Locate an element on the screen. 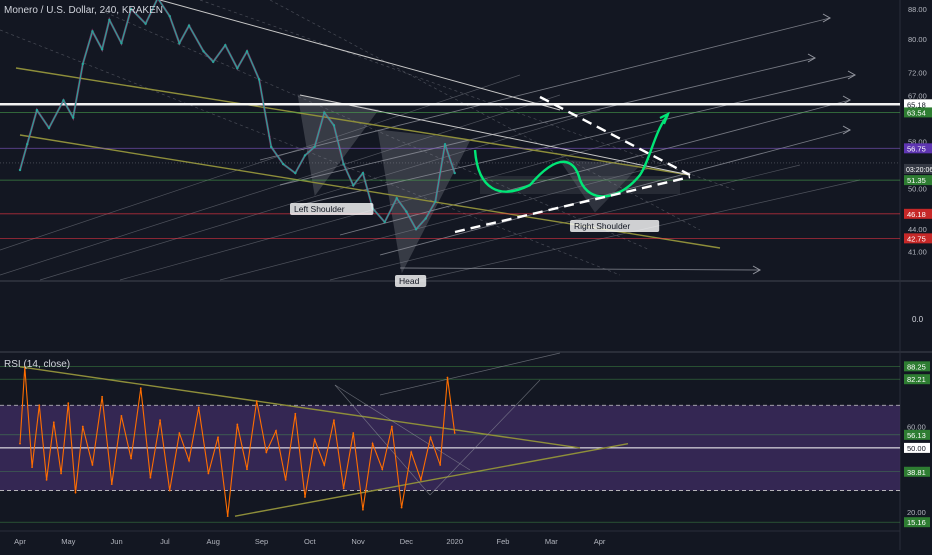 The image size is (932, 555). time-axis-tick: Jun is located at coordinates (117, 541).